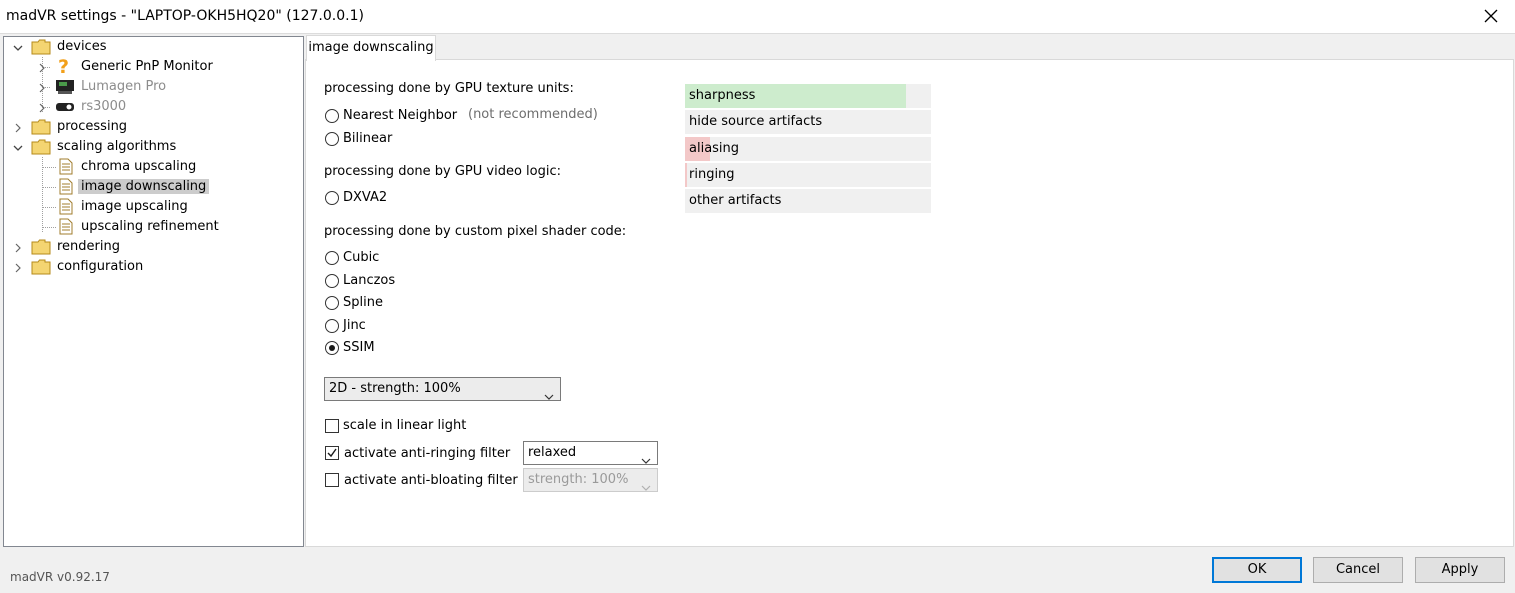 The width and height of the screenshot is (1515, 593). What do you see at coordinates (332, 116) in the screenshot?
I see `radio-nearest-neighbor` at bounding box center [332, 116].